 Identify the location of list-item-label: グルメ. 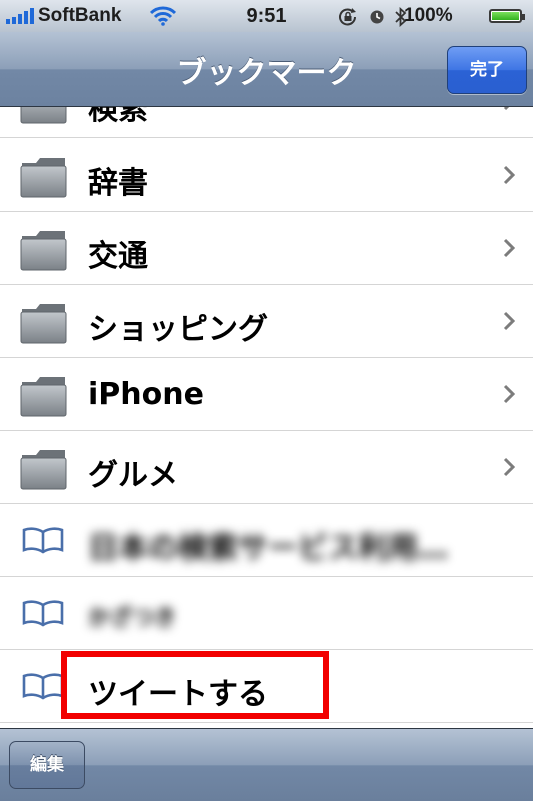
(133, 475).